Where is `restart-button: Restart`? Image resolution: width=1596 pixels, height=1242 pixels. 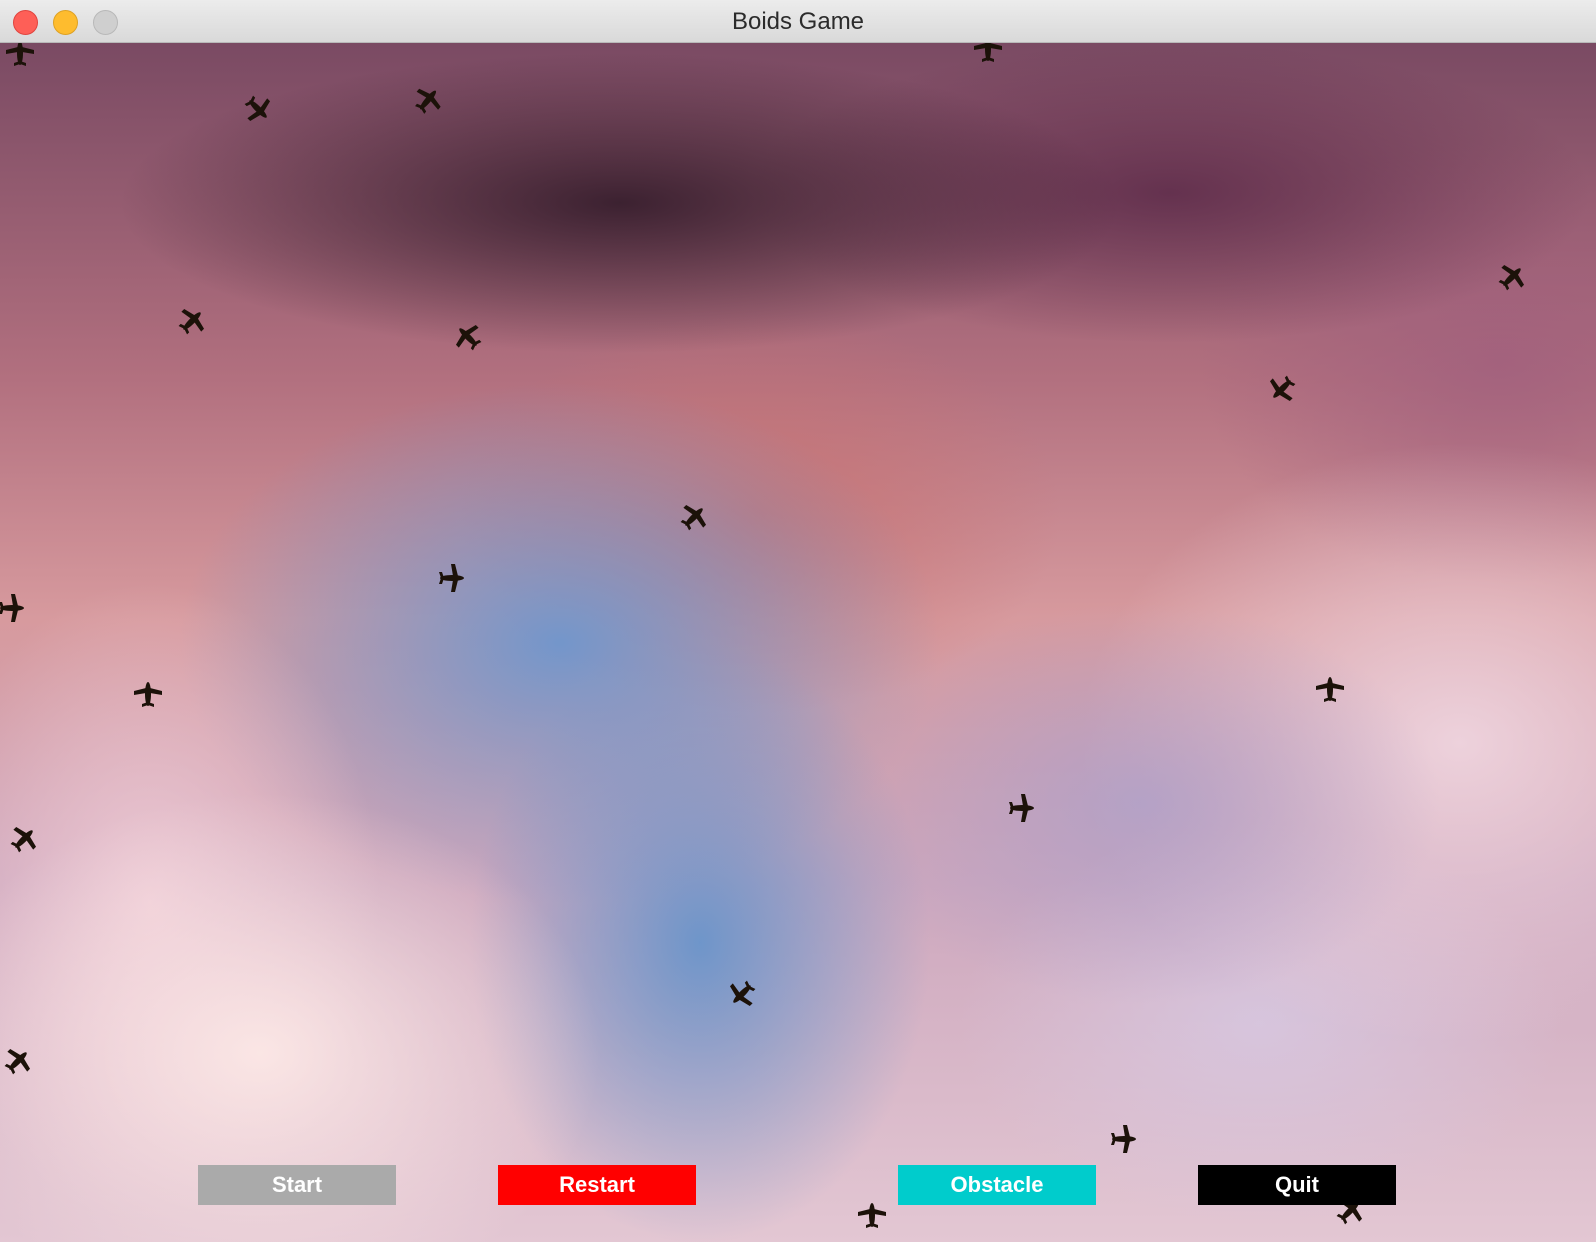 restart-button: Restart is located at coordinates (597, 1185).